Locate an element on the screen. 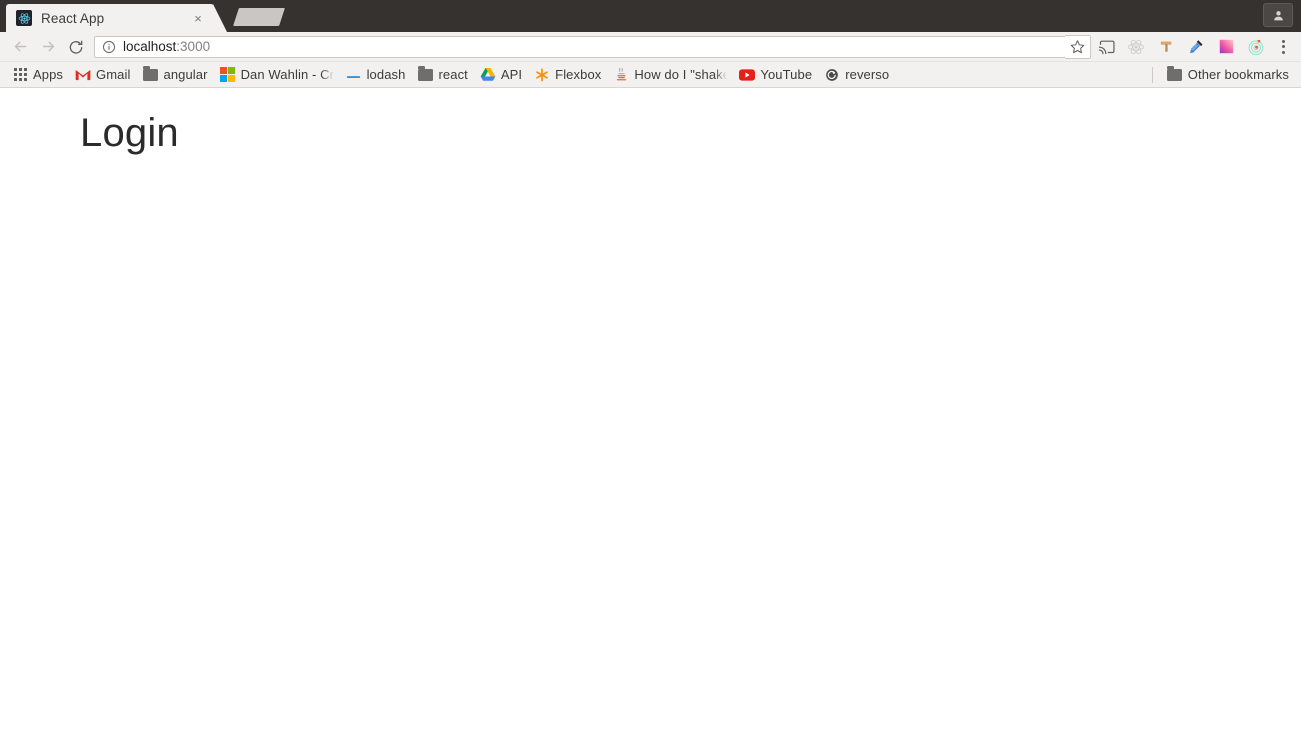 This screenshot has height=744, width=1301. bookmark-label: Flexbox is located at coordinates (578, 74).